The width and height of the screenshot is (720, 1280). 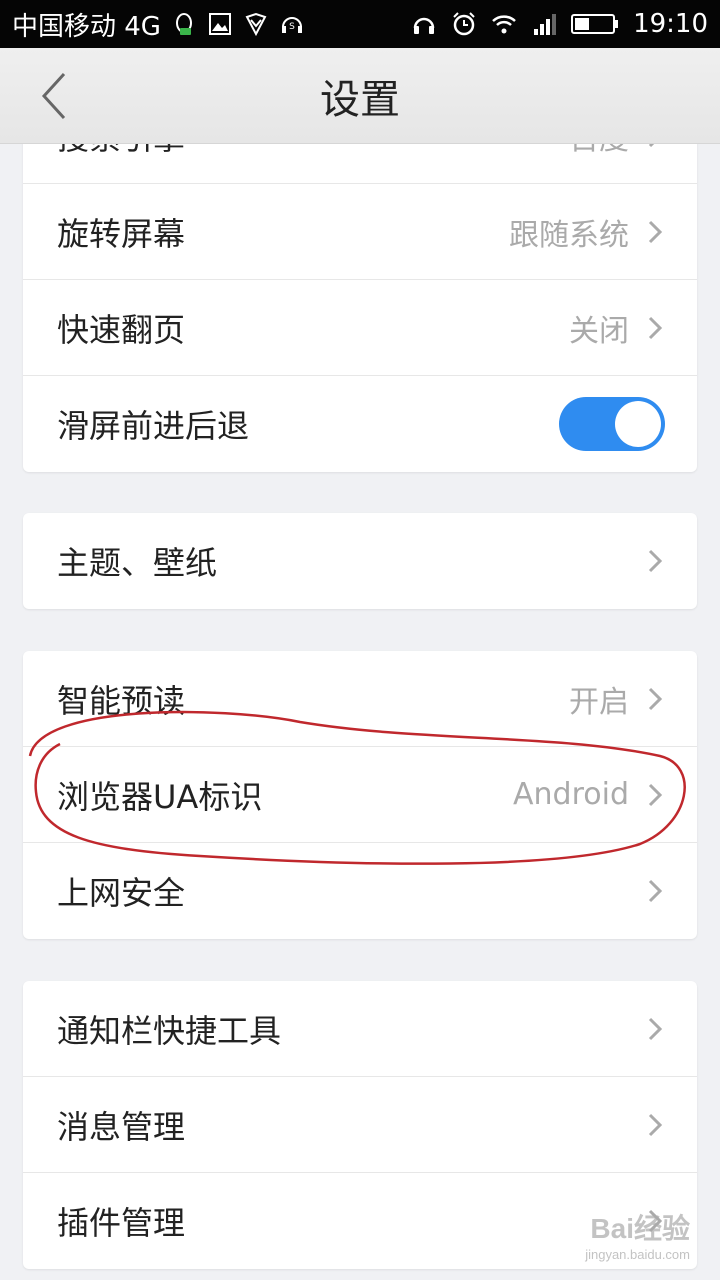 I want to click on setting-label: 旋转屏幕, so click(x=121, y=233).